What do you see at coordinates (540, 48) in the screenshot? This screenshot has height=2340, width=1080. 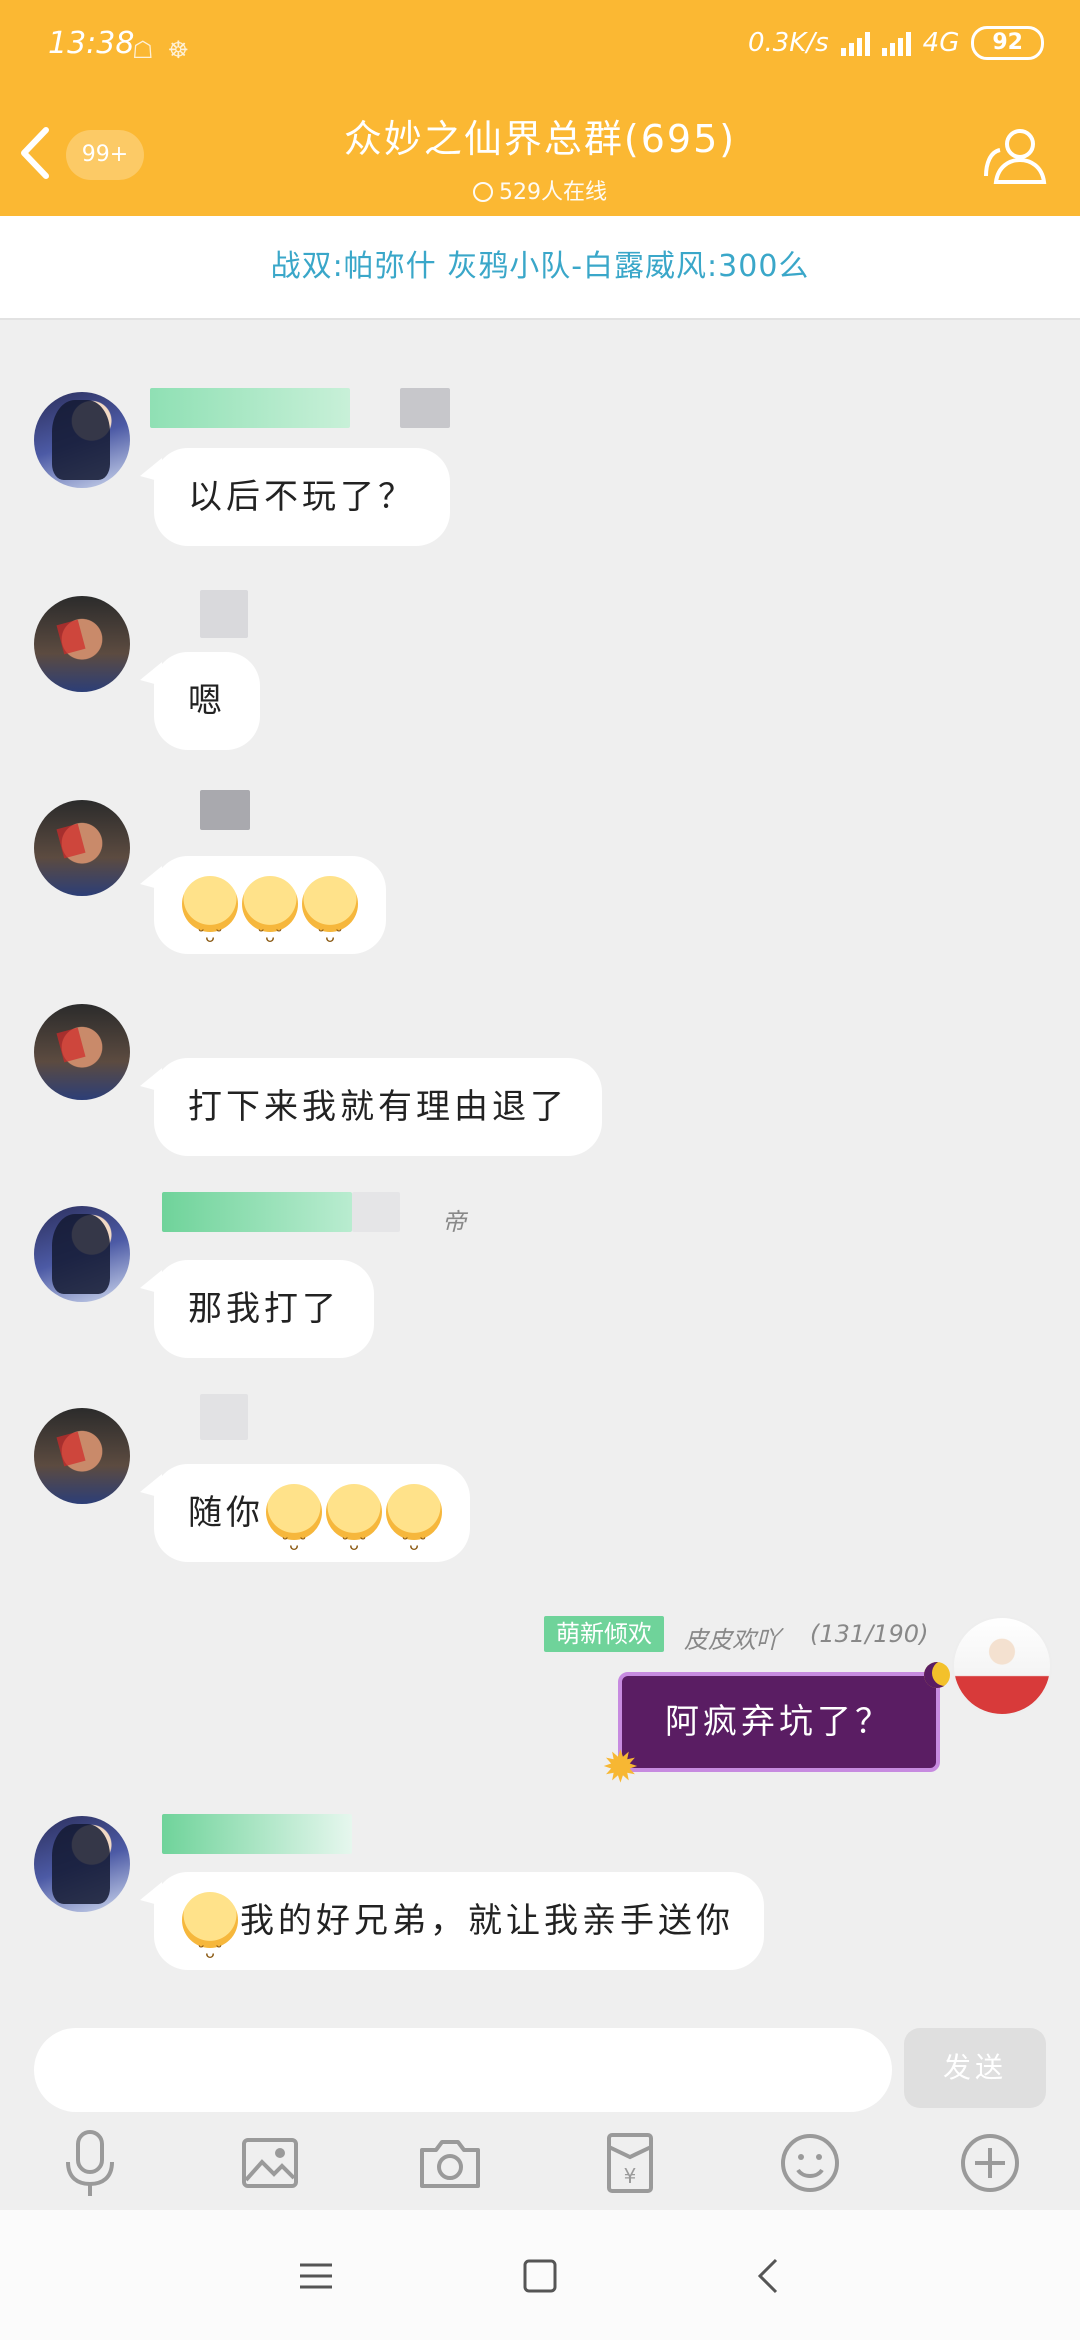 I see `status-bar: 13:38 ☖☸ 0.3K/s 4G 92` at bounding box center [540, 48].